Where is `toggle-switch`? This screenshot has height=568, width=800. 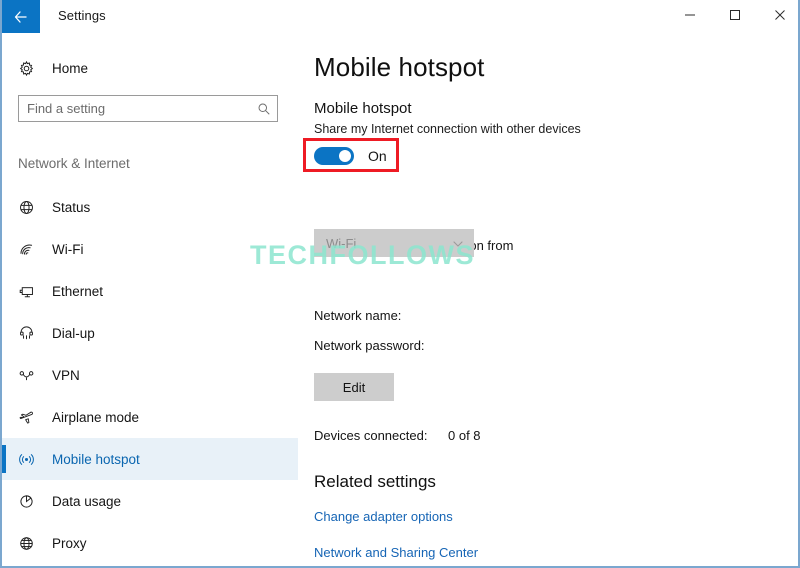 toggle-switch is located at coordinates (334, 156).